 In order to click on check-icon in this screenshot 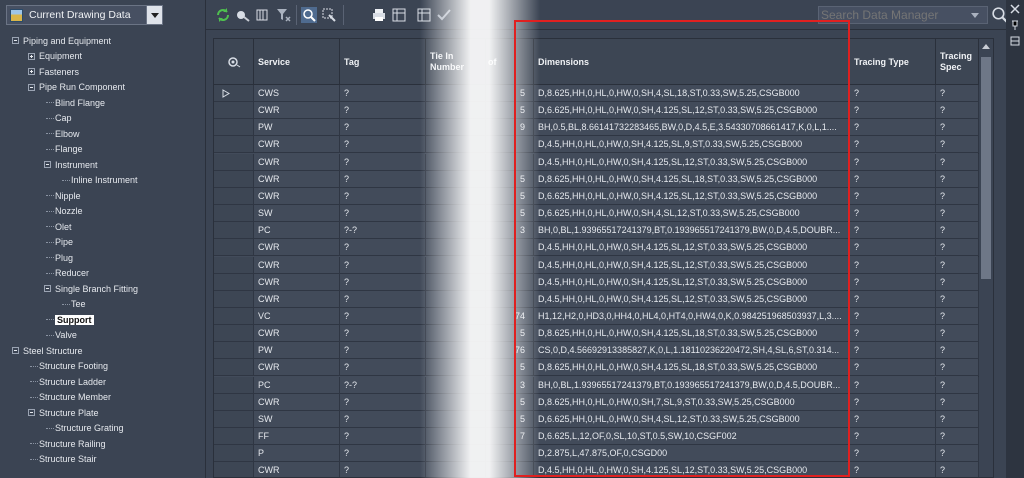, I will do `click(444, 15)`.